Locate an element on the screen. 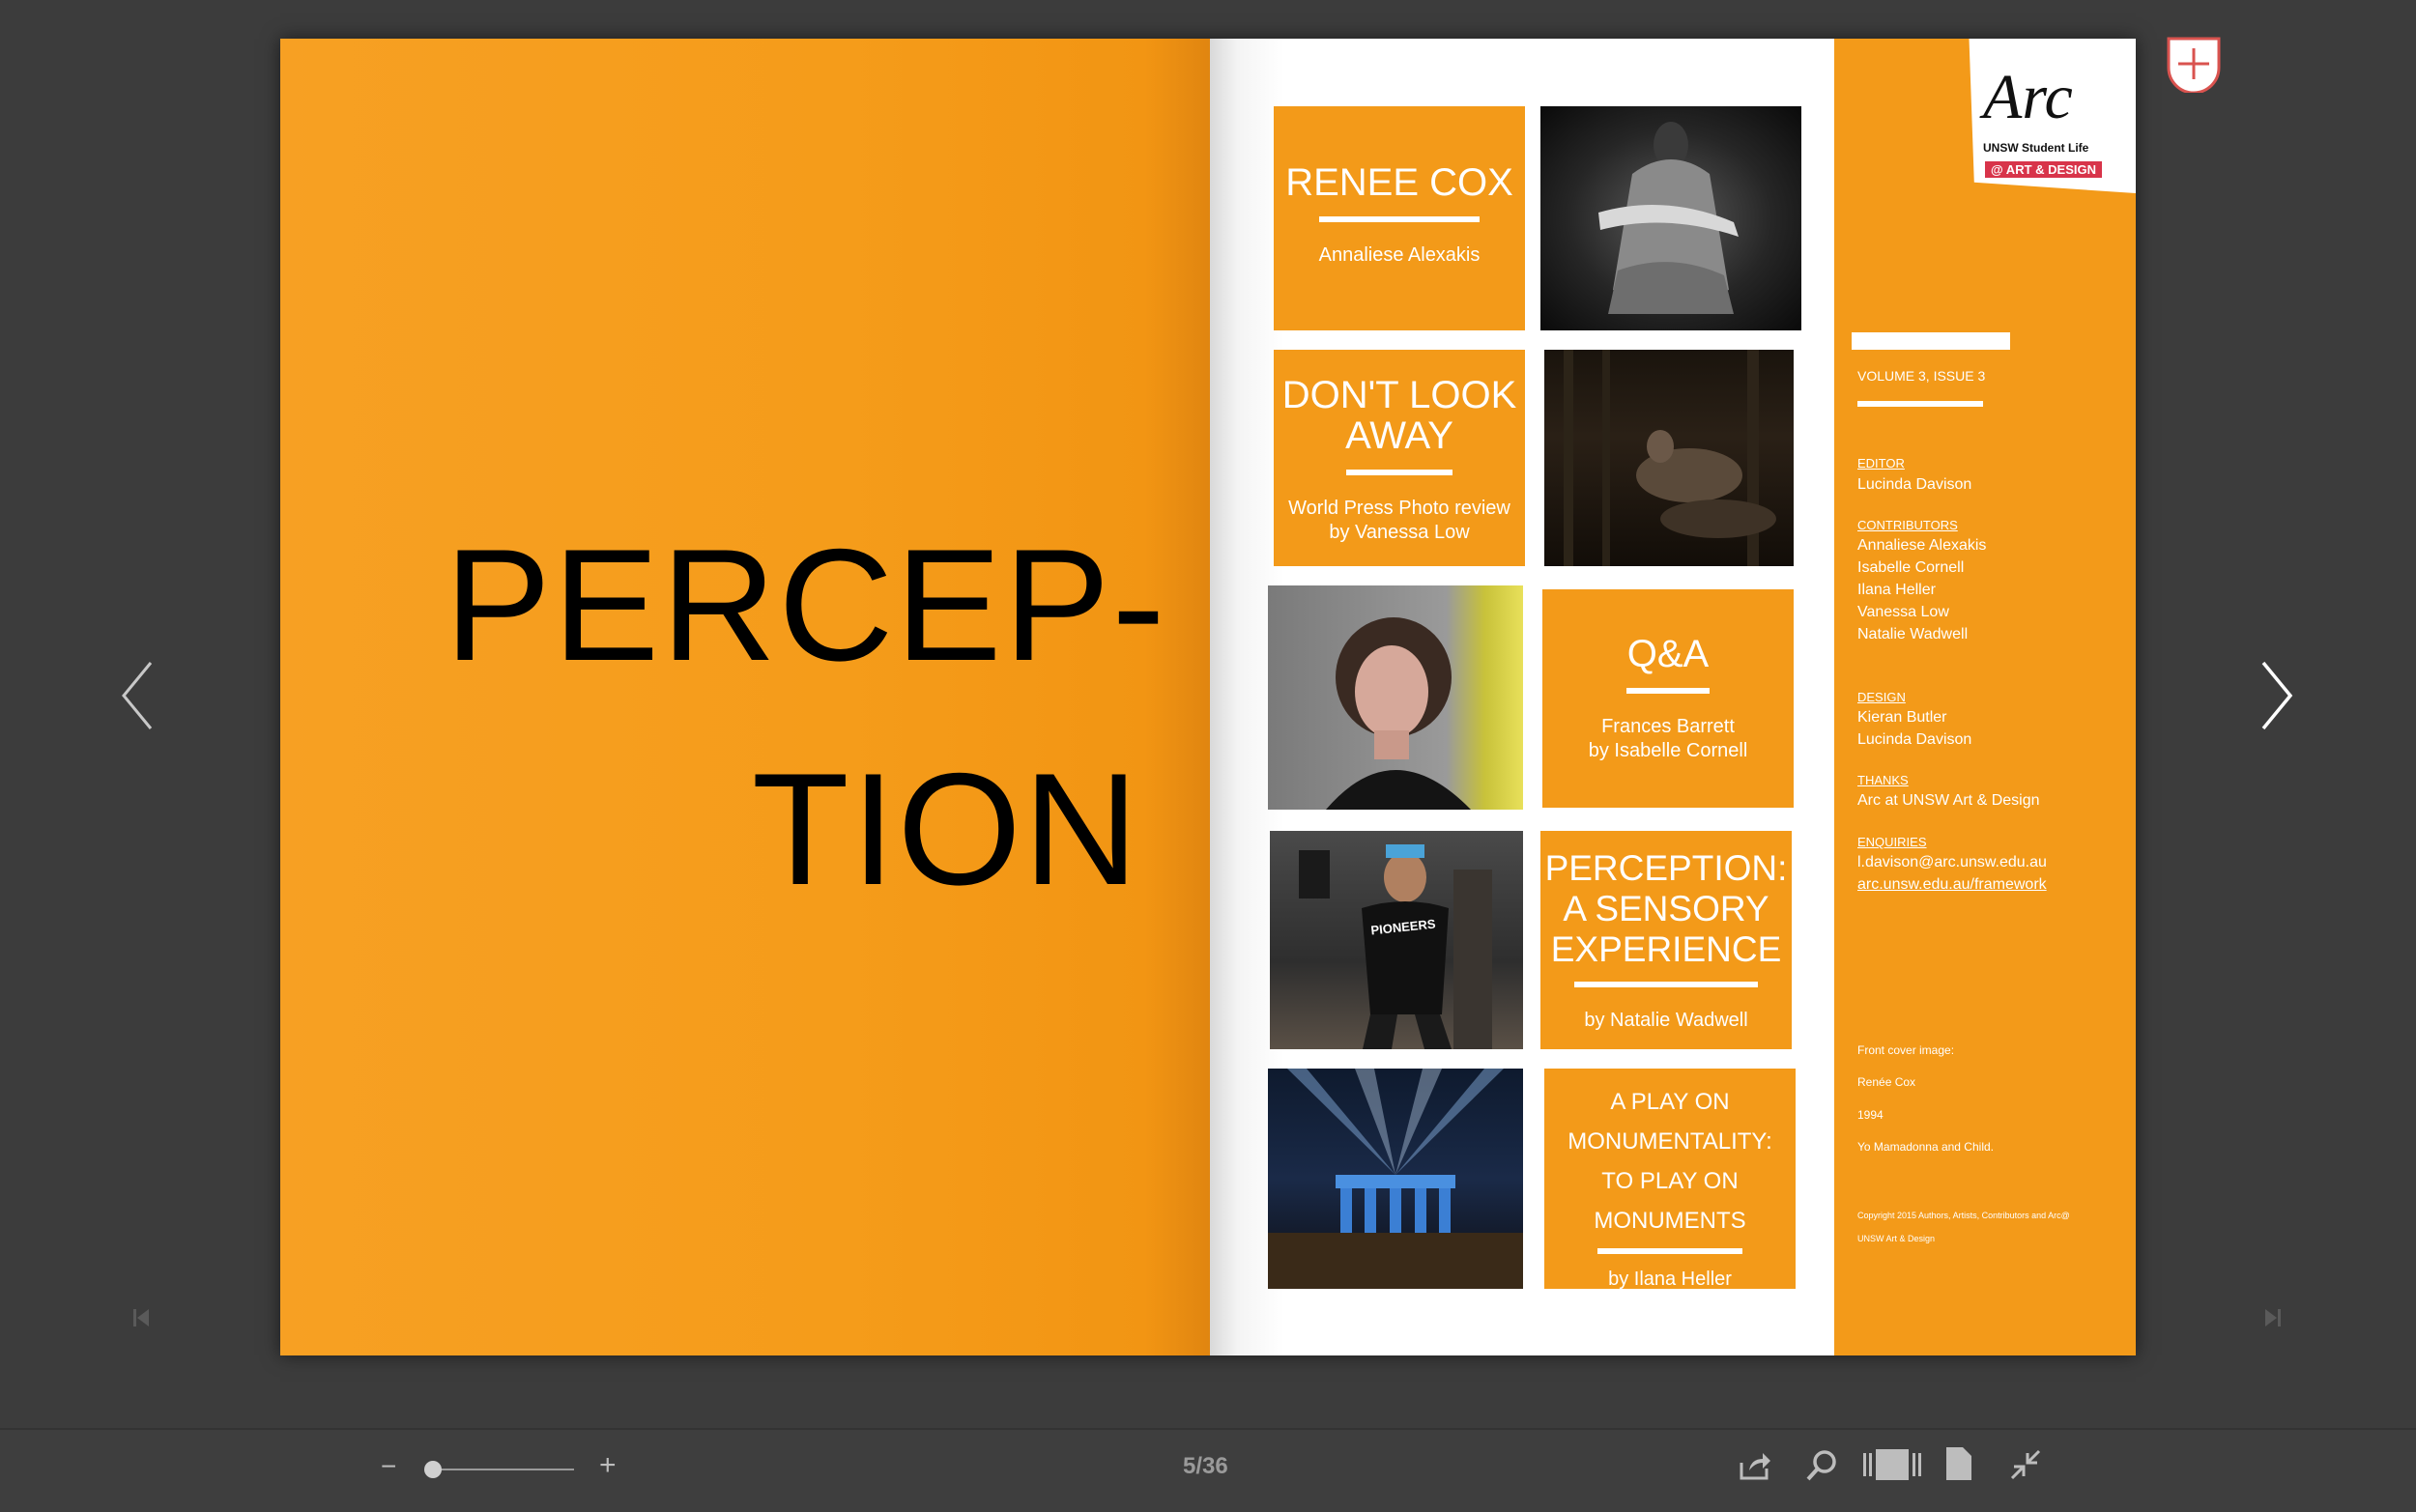 The image size is (2416, 1512). design-item: Kieran Butler is located at coordinates (1902, 717).